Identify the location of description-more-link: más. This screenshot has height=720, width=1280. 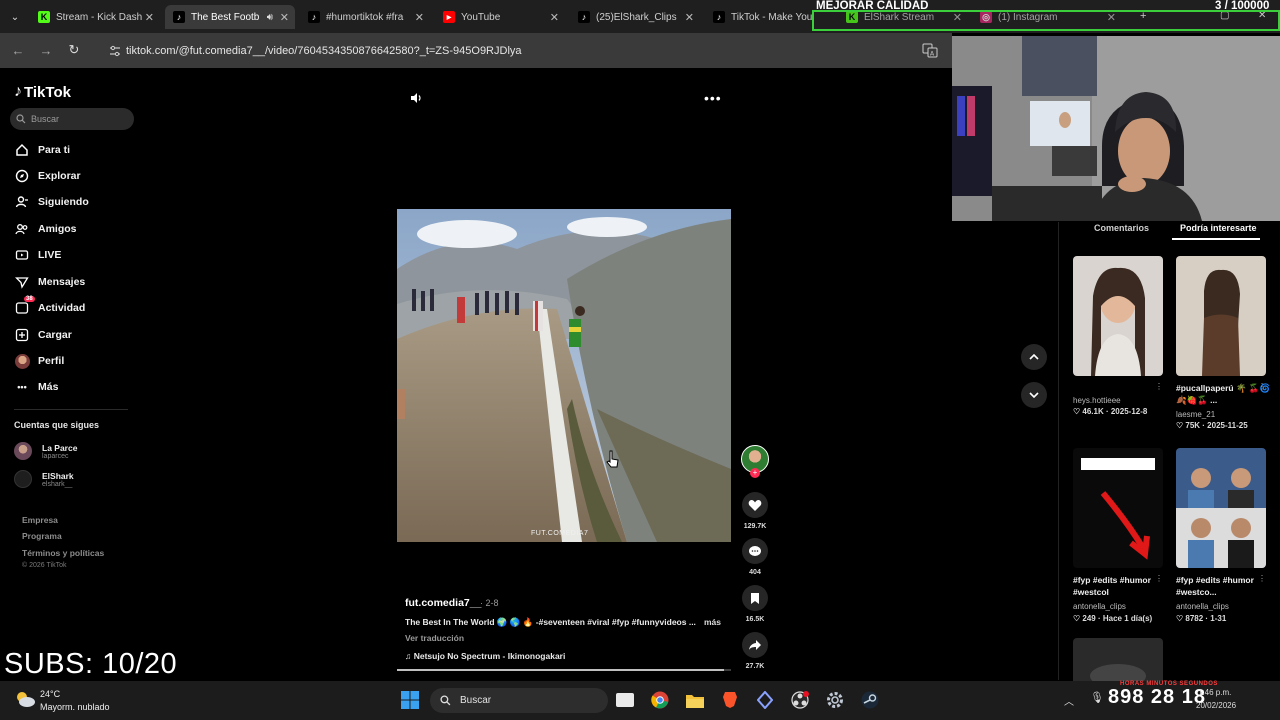
(712, 622).